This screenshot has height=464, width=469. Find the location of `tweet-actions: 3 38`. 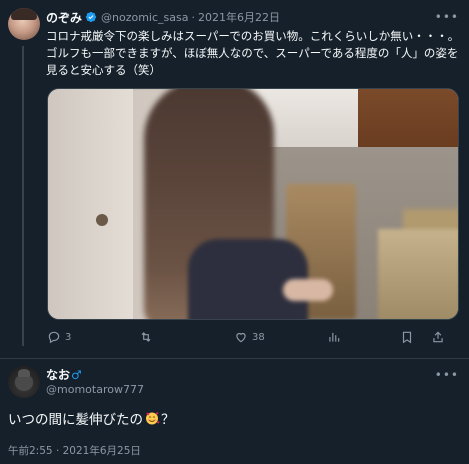

tweet-actions: 3 38 is located at coordinates (253, 339).